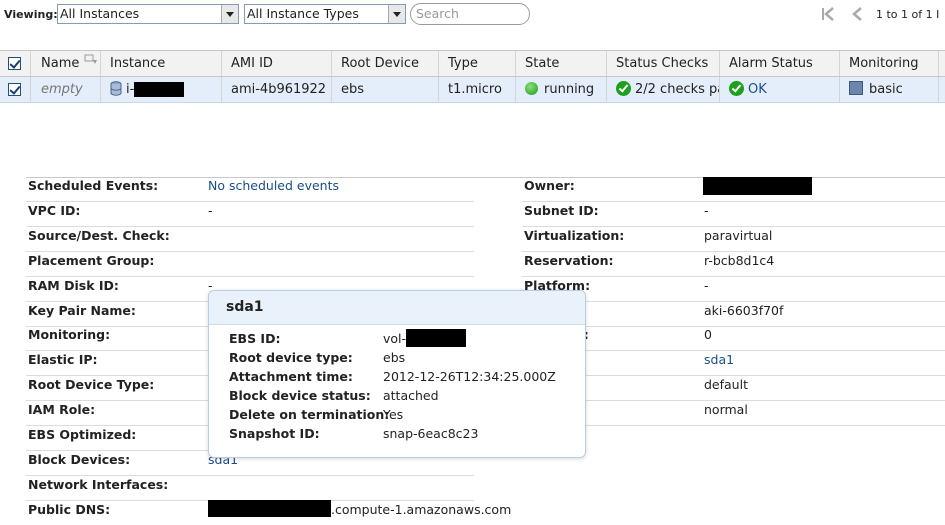  Describe the element at coordinates (269, 508) in the screenshot. I see `redacted-public-dns` at that location.